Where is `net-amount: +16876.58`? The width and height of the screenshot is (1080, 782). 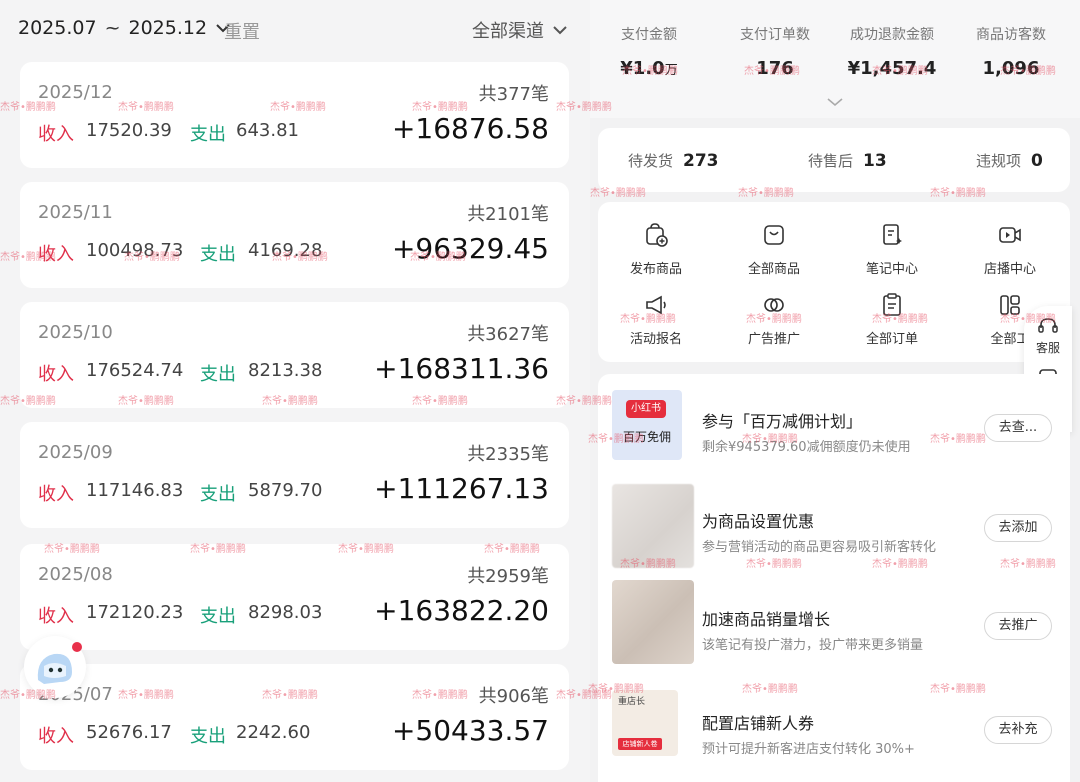
net-amount: +16876.58 is located at coordinates (470, 128).